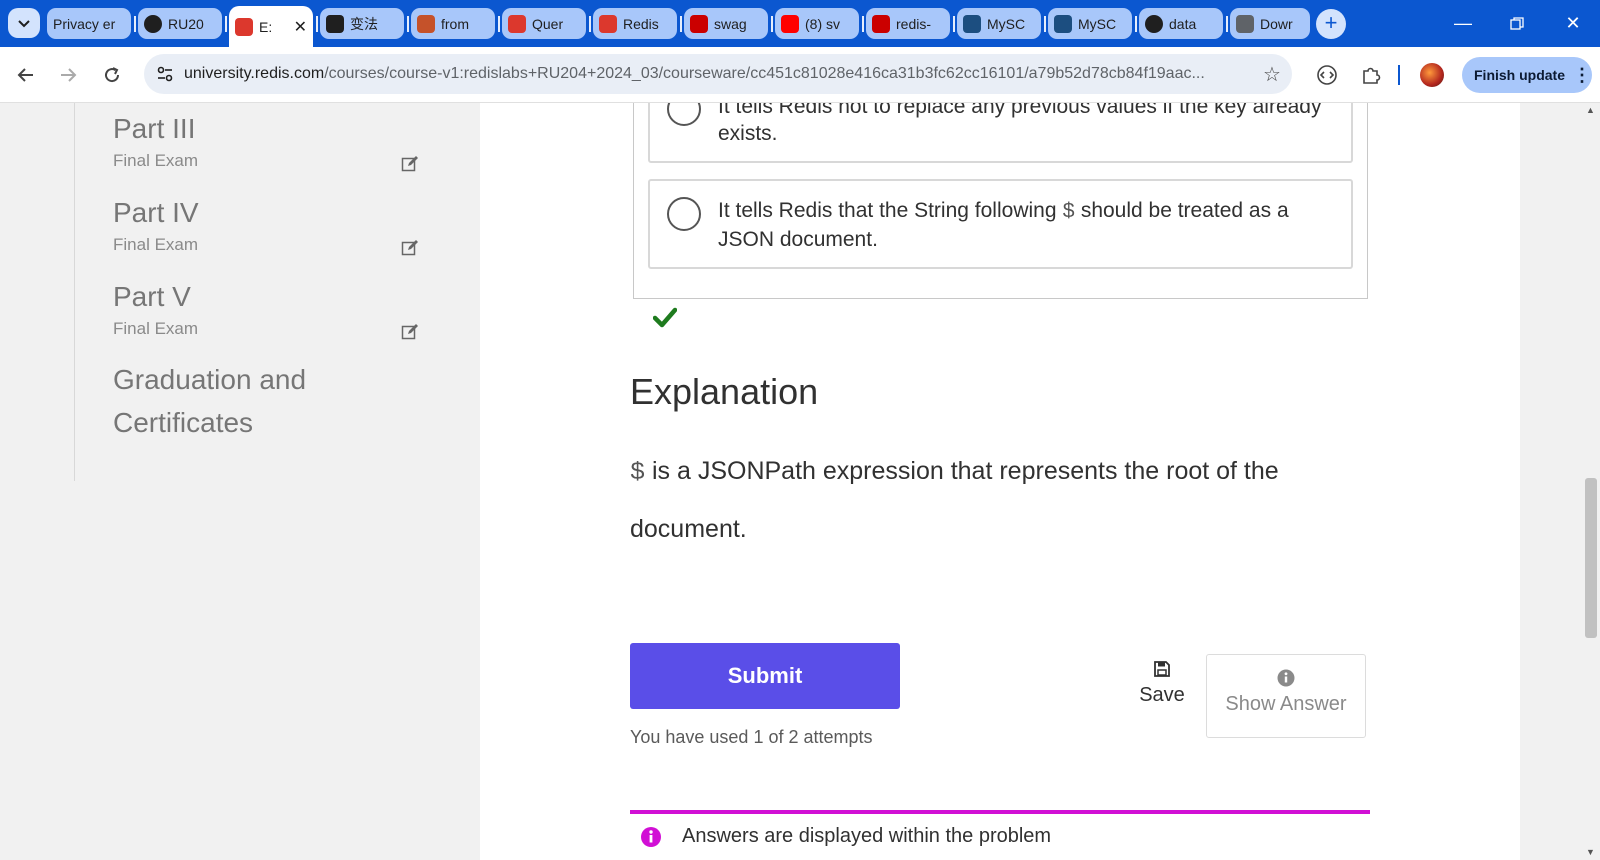  I want to click on browser-tab: redis-, so click(908, 23).